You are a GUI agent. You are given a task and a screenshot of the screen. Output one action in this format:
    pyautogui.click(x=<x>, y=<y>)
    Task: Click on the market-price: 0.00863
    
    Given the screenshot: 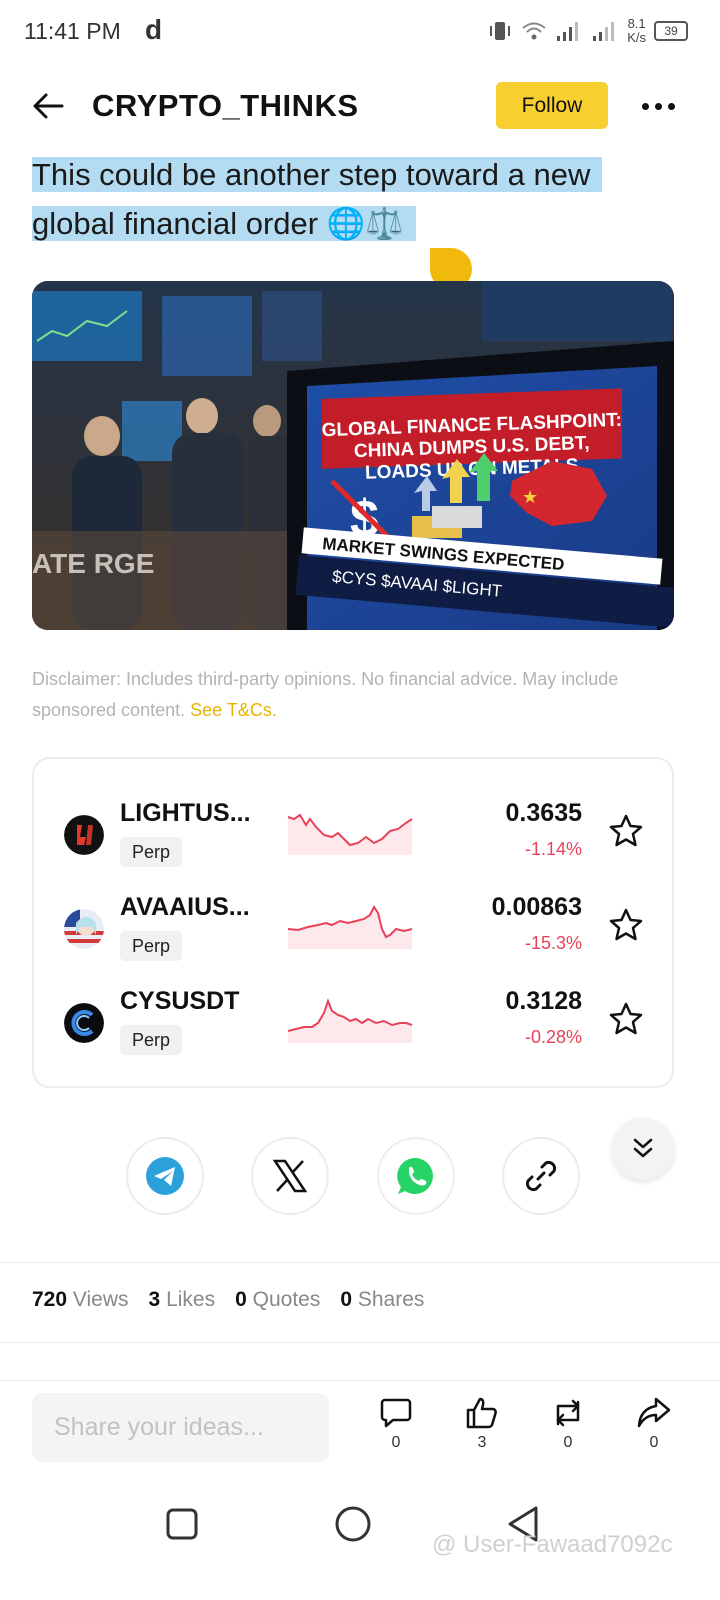 What is the action you would take?
    pyautogui.click(x=536, y=907)
    